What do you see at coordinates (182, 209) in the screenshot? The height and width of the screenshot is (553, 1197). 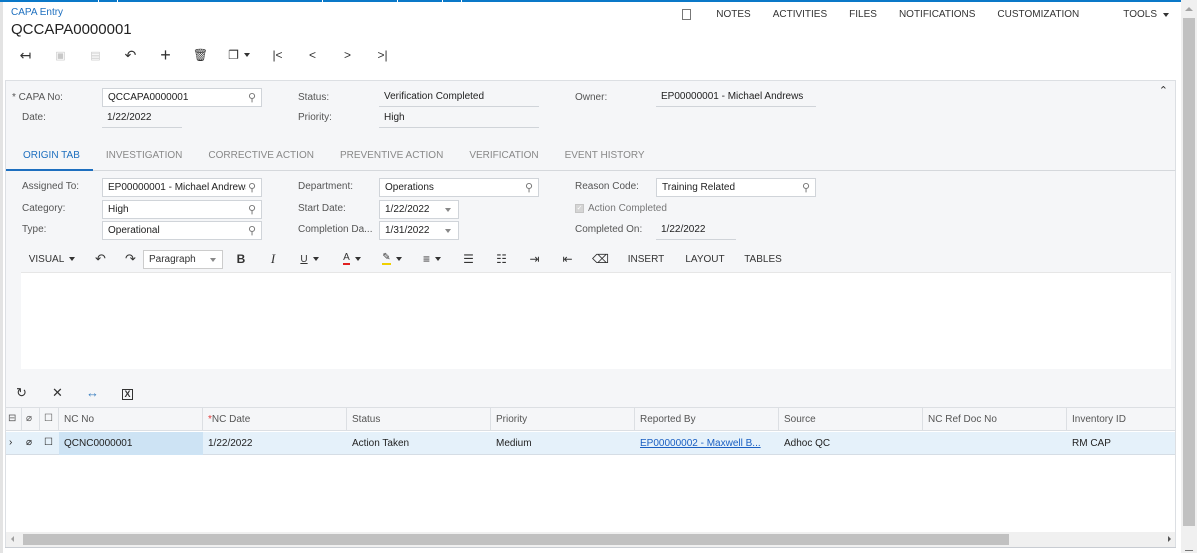 I see `category-field: High ⚲` at bounding box center [182, 209].